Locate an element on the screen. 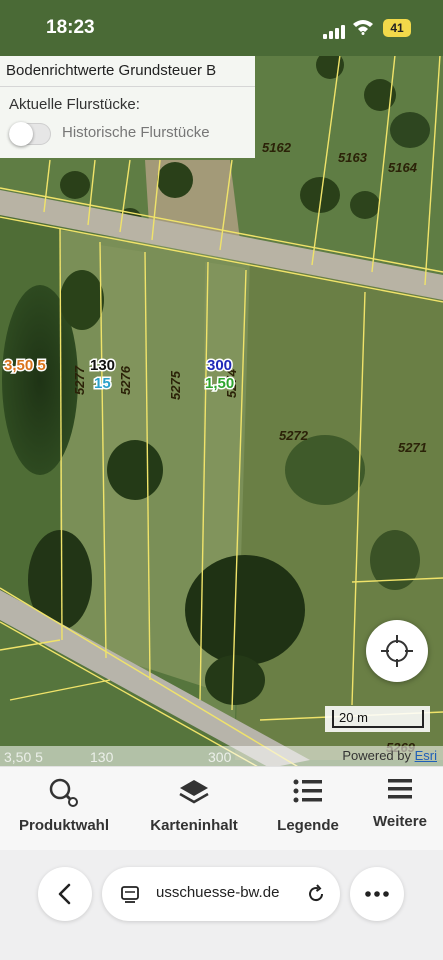 The width and height of the screenshot is (443, 960). scale-bar: 20 m is located at coordinates (377, 719).